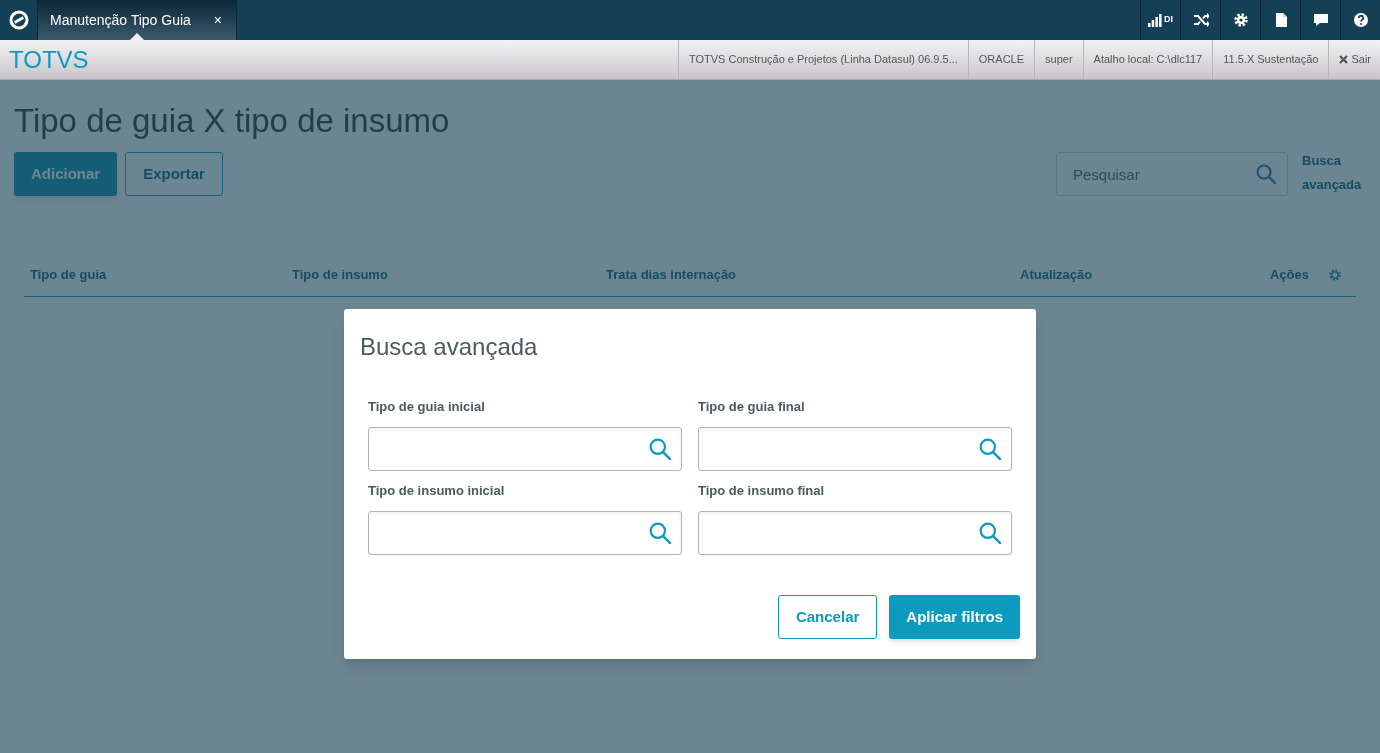 Image resolution: width=1380 pixels, height=753 pixels. Describe the element at coordinates (1172, 174) in the screenshot. I see `search-field: Pesquisar` at that location.